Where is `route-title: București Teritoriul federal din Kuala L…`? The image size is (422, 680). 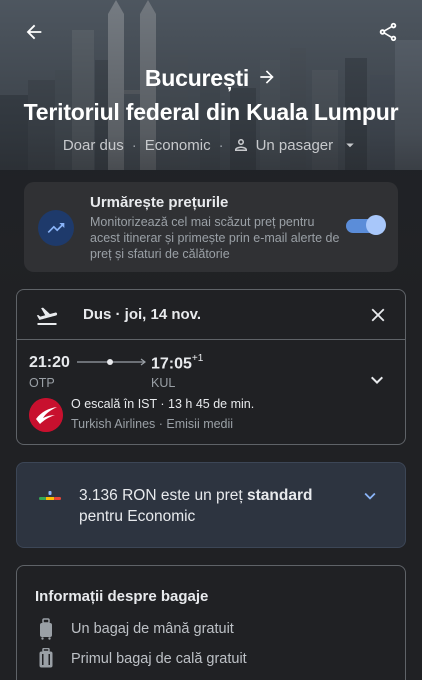 route-title: București Teritoriul federal din Kuala L… is located at coordinates (211, 95).